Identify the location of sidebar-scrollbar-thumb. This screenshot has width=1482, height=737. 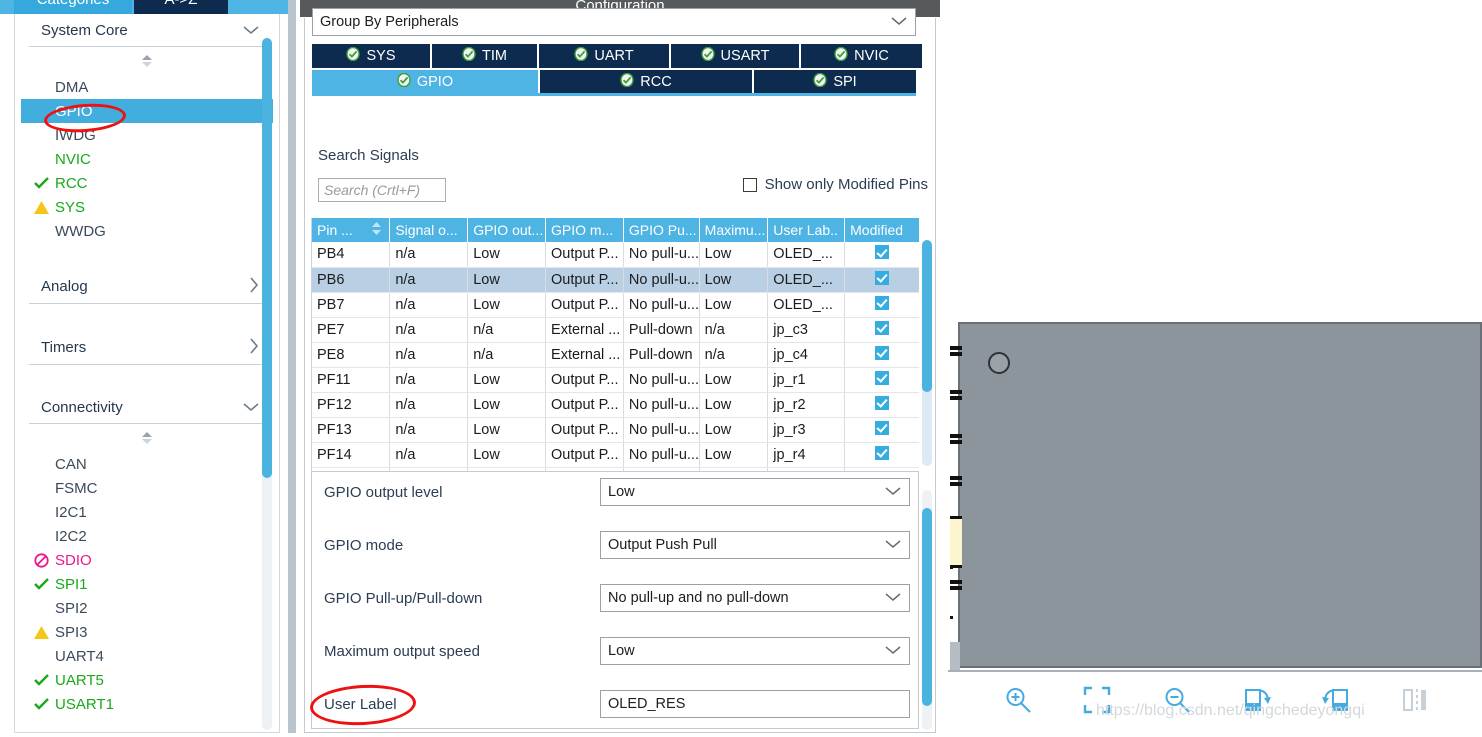
(267, 258).